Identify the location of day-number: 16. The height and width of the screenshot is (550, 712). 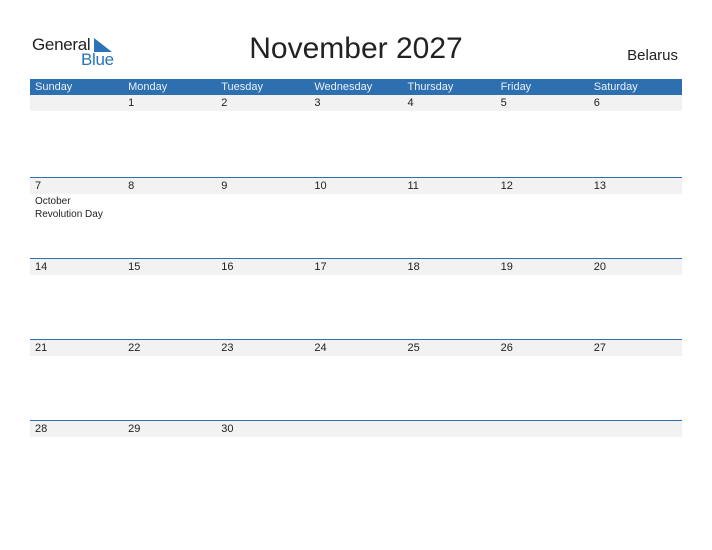
(263, 267).